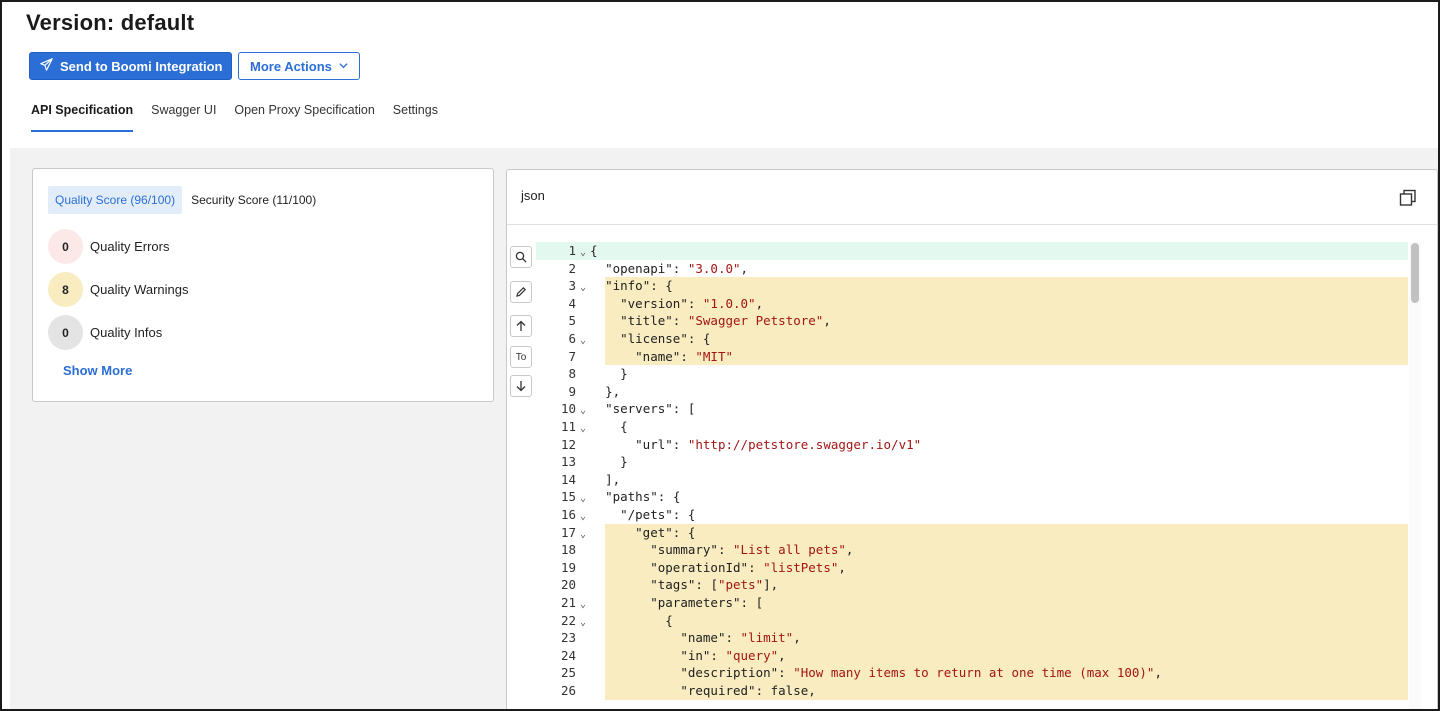 The width and height of the screenshot is (1440, 711). Describe the element at coordinates (650, 409) in the screenshot. I see `code-text: "servers": [` at that location.